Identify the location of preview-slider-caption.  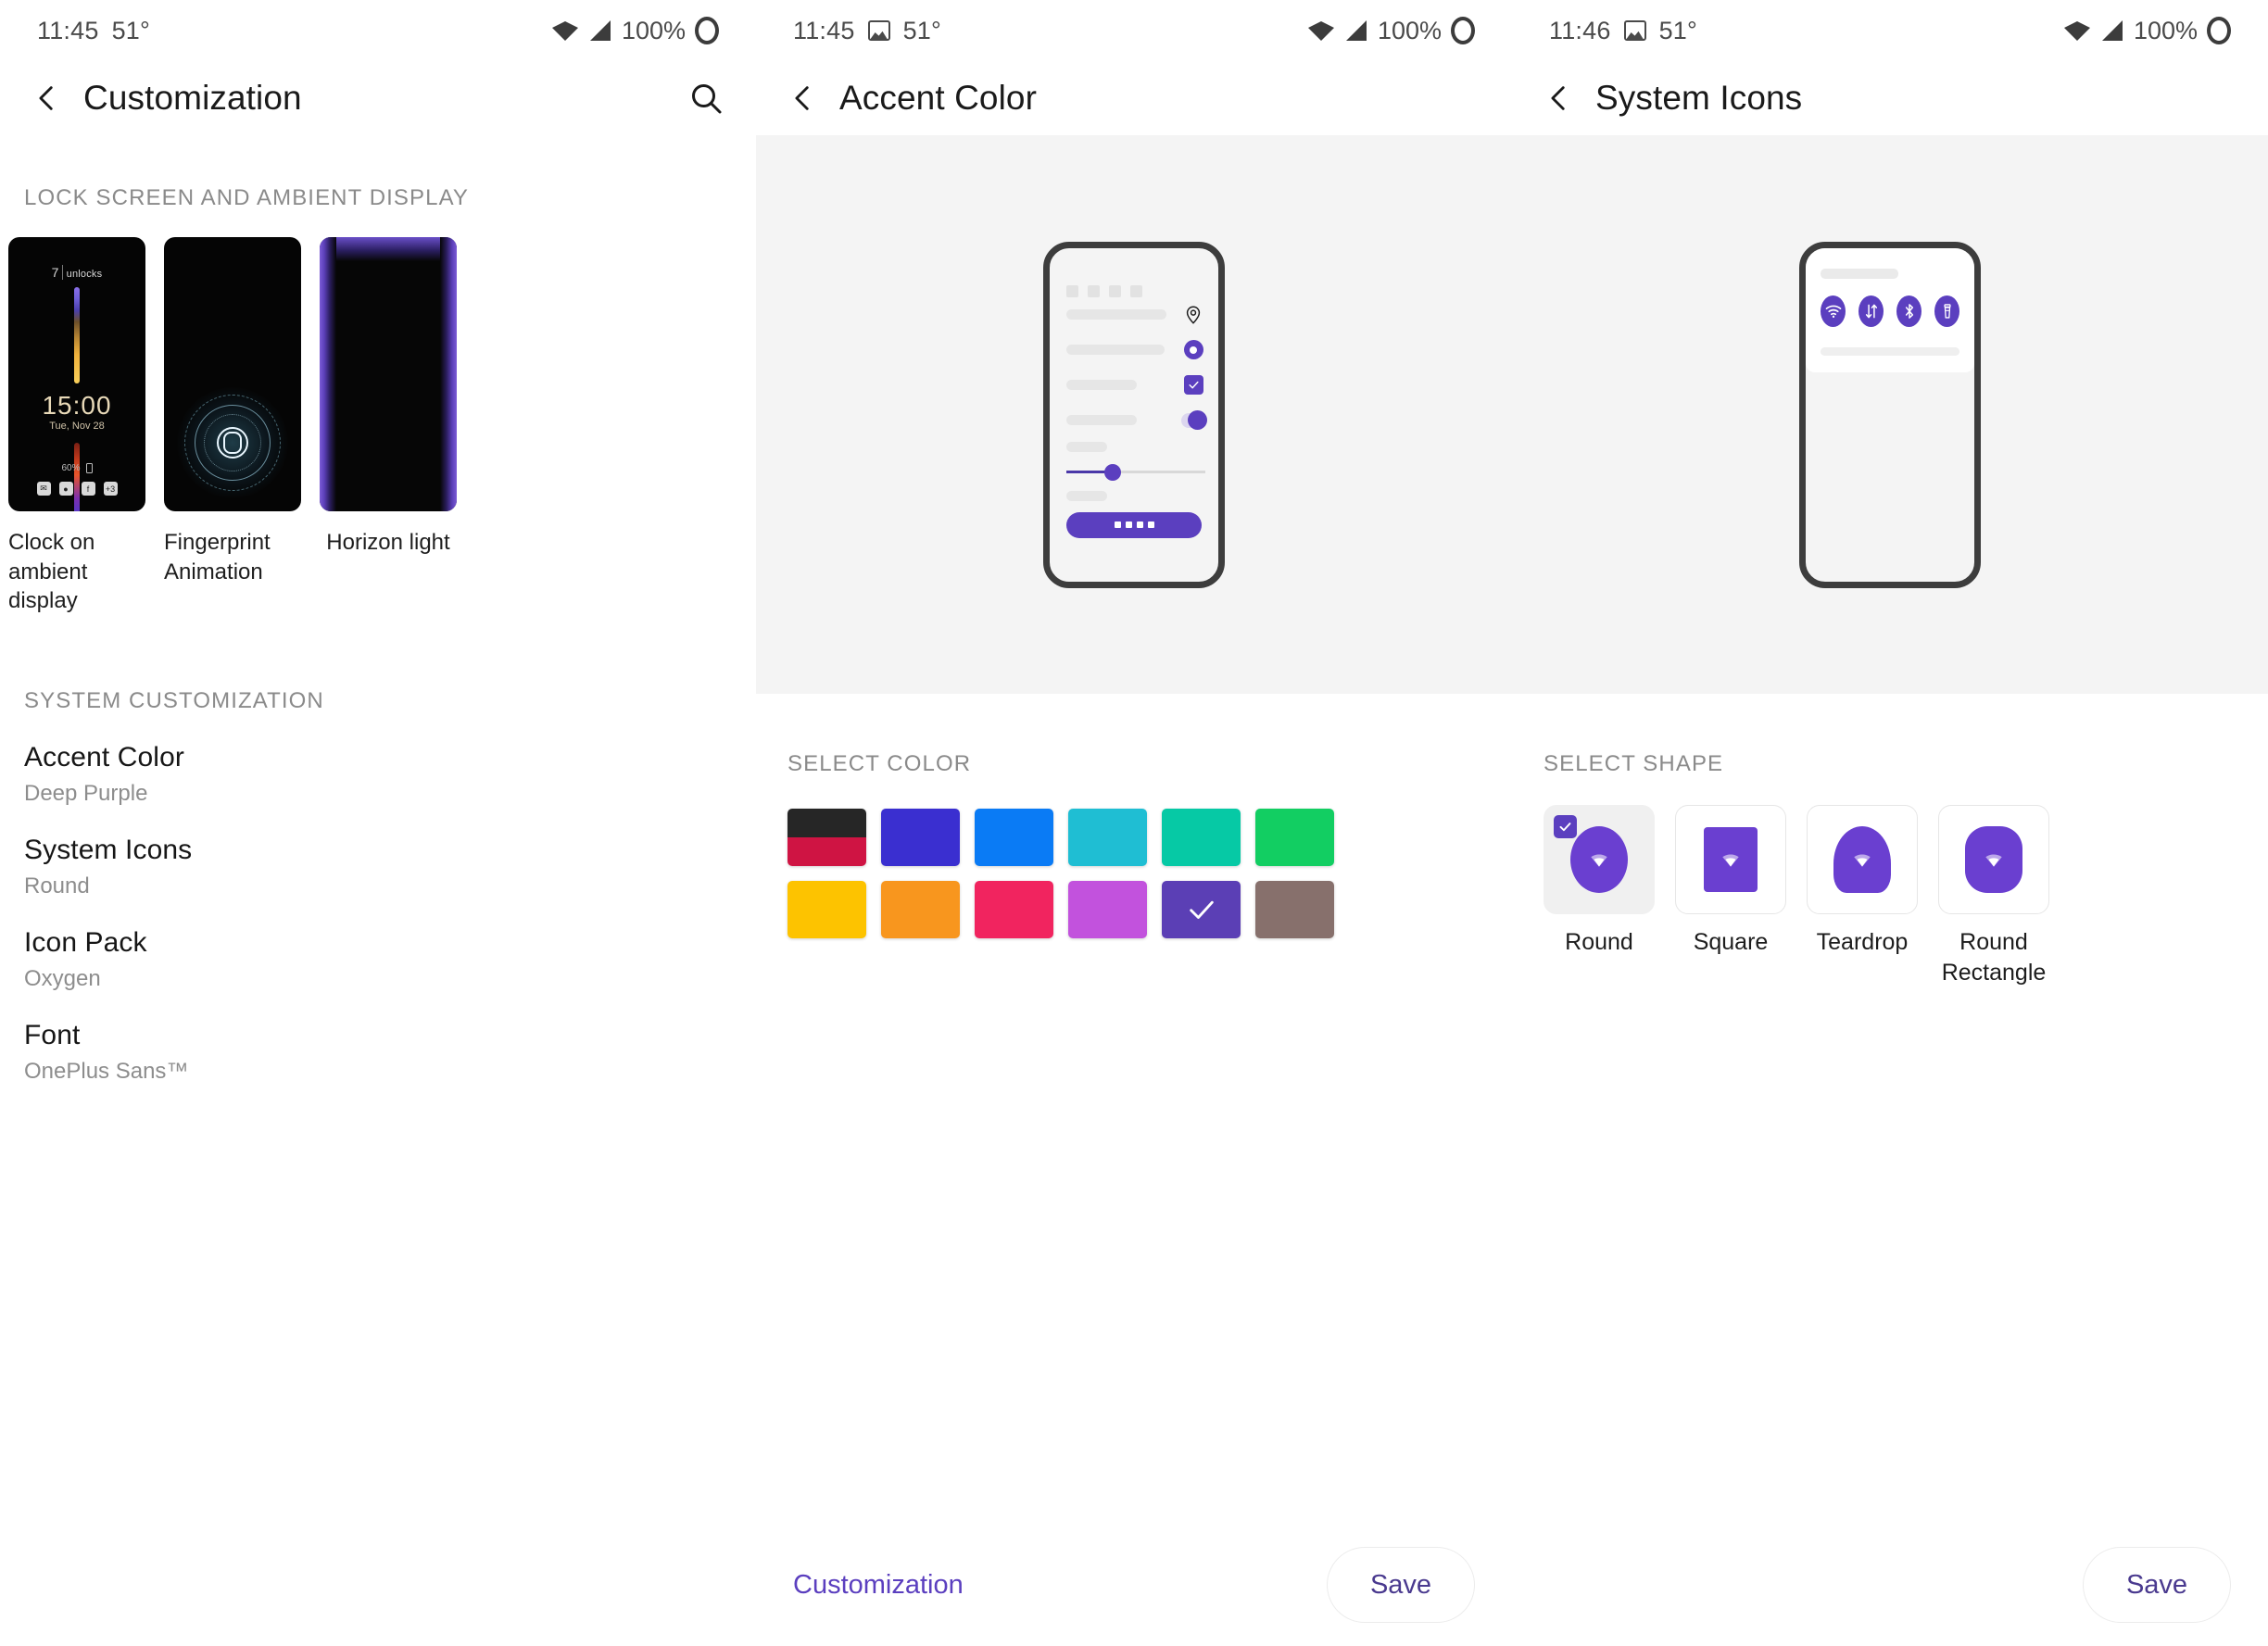
(1134, 445).